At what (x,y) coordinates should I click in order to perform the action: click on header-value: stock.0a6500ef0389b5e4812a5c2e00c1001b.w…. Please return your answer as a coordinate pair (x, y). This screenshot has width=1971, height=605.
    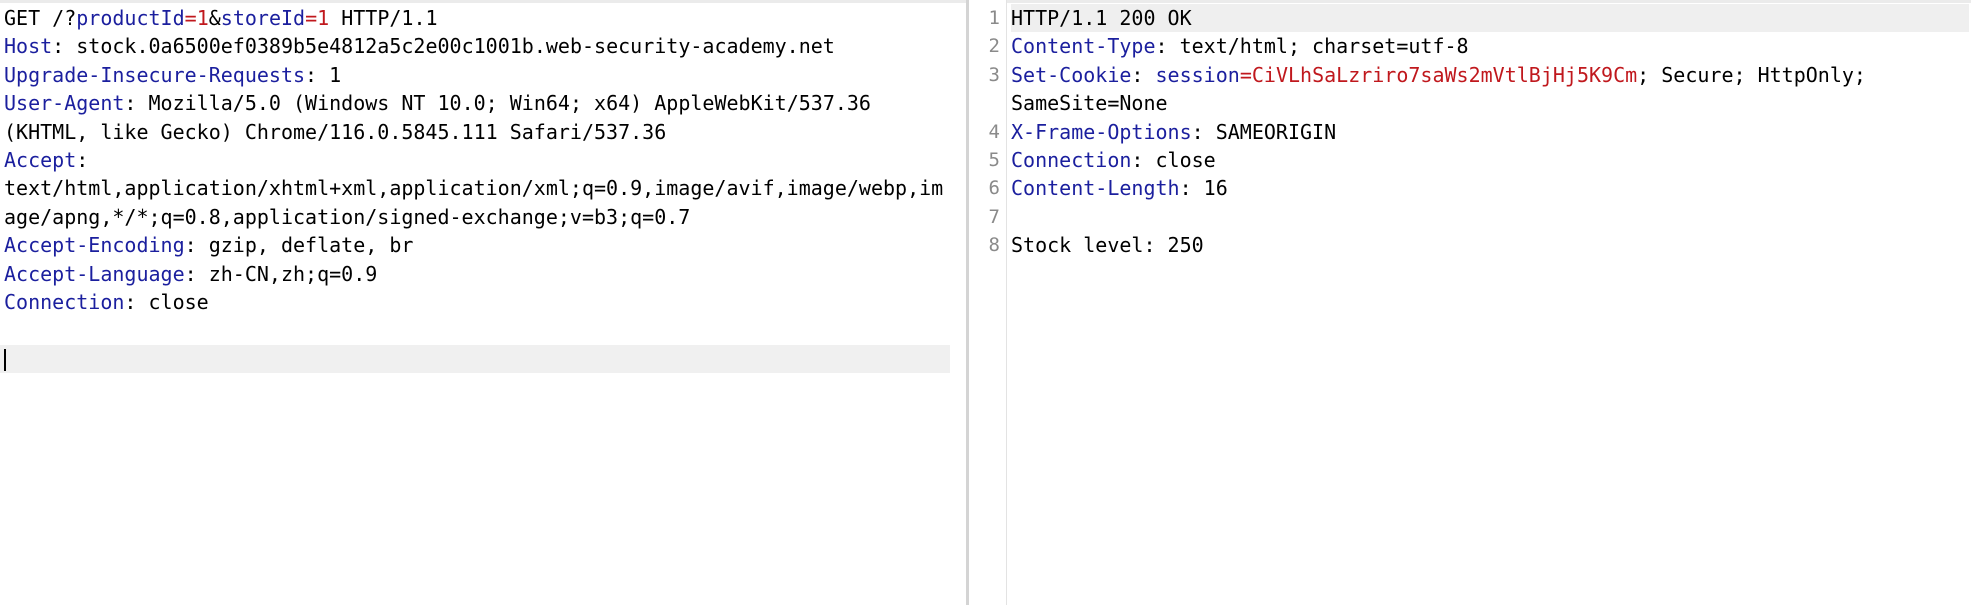
    Looking at the image, I should click on (455, 46).